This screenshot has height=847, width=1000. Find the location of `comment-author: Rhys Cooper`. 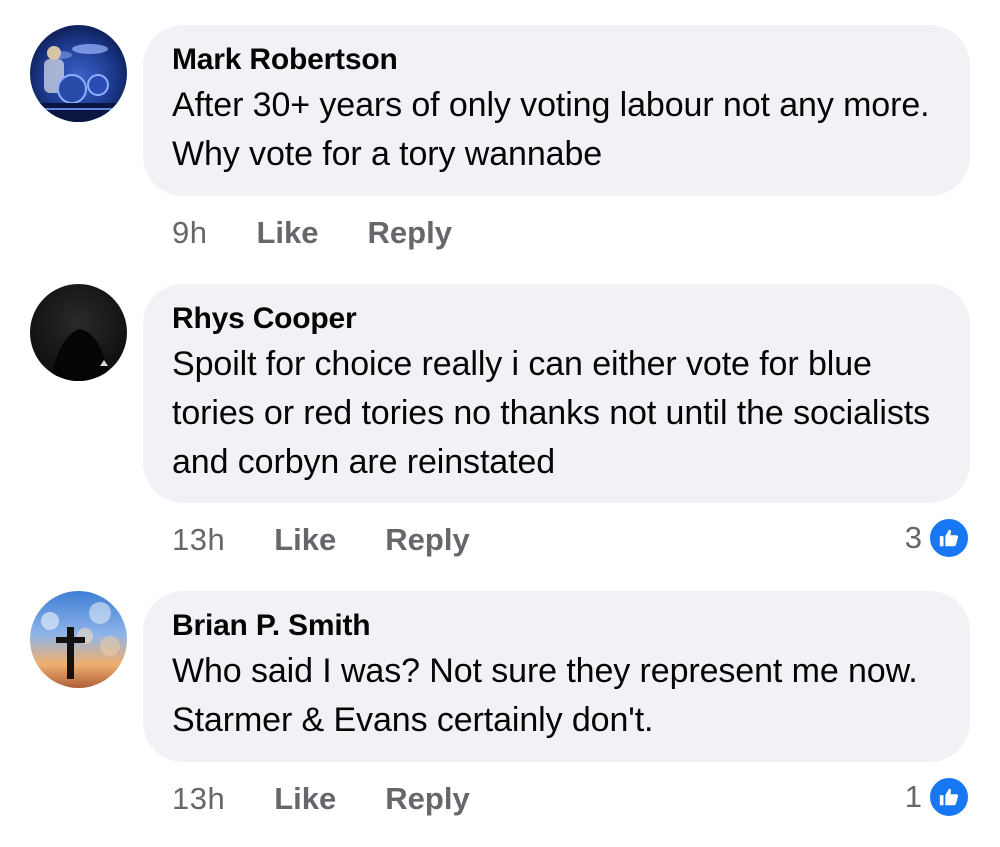

comment-author: Rhys Cooper is located at coordinates (557, 319).